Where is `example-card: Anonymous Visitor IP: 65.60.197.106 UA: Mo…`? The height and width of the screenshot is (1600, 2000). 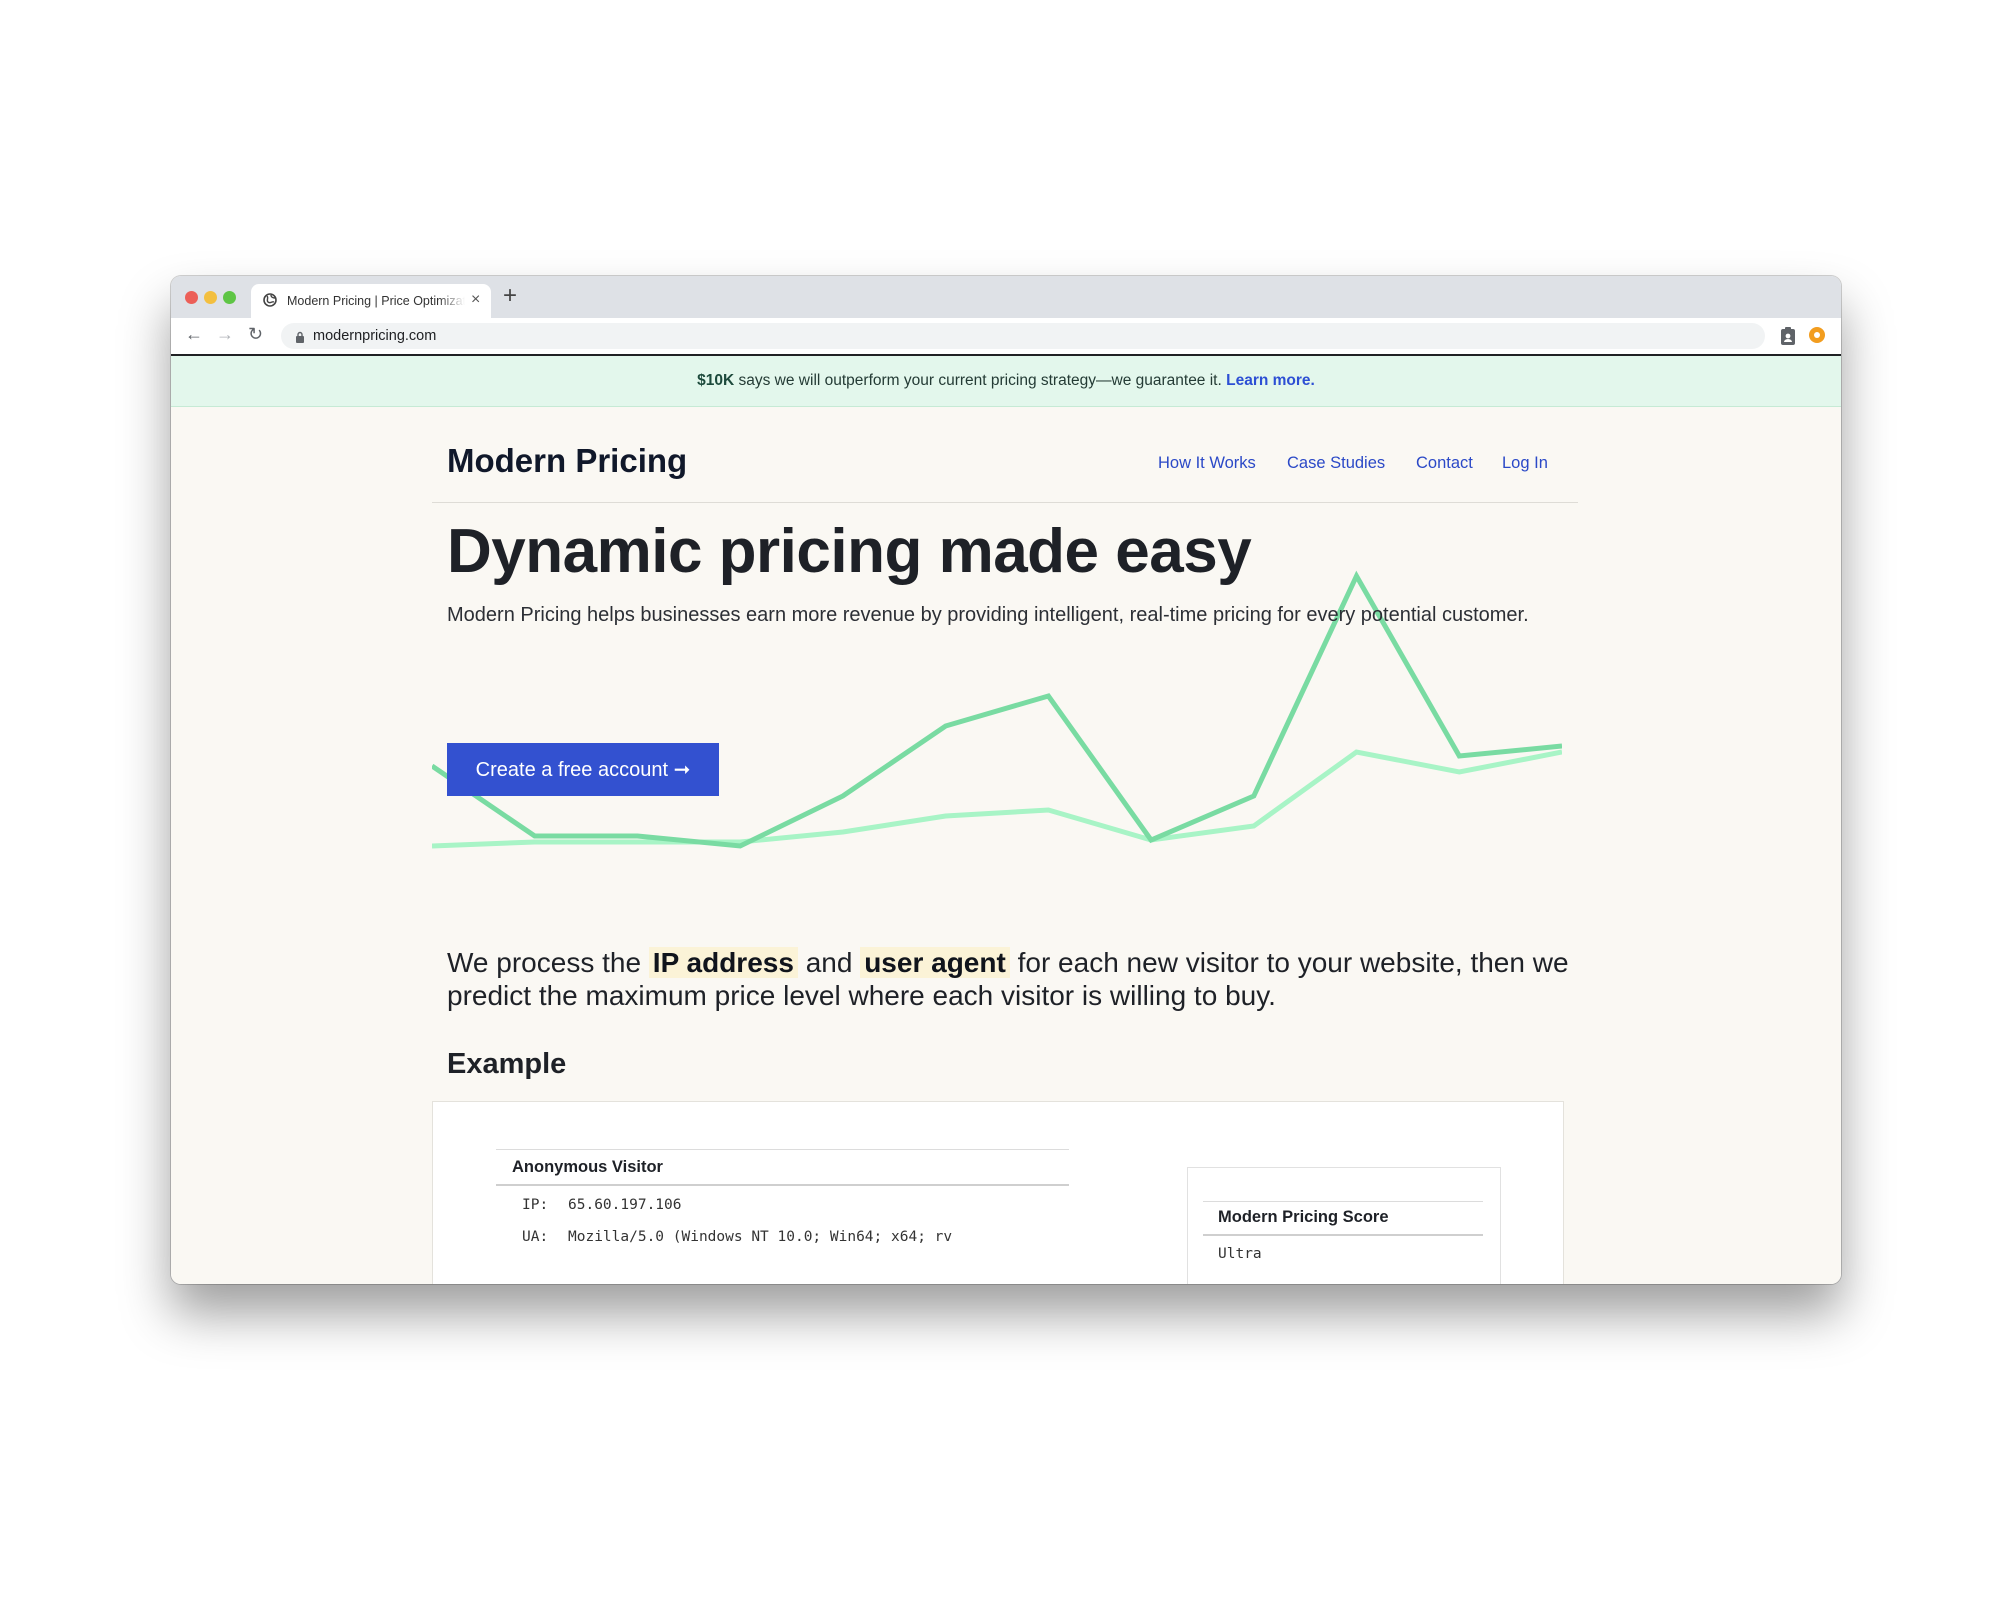
example-card: Anonymous Visitor IP: 65.60.197.106 UA: Mo… is located at coordinates (998, 1192).